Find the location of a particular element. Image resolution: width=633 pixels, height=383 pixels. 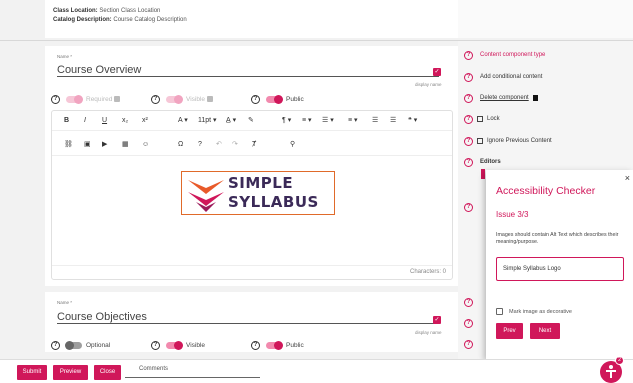

close-icon: × is located at coordinates (627, 178).